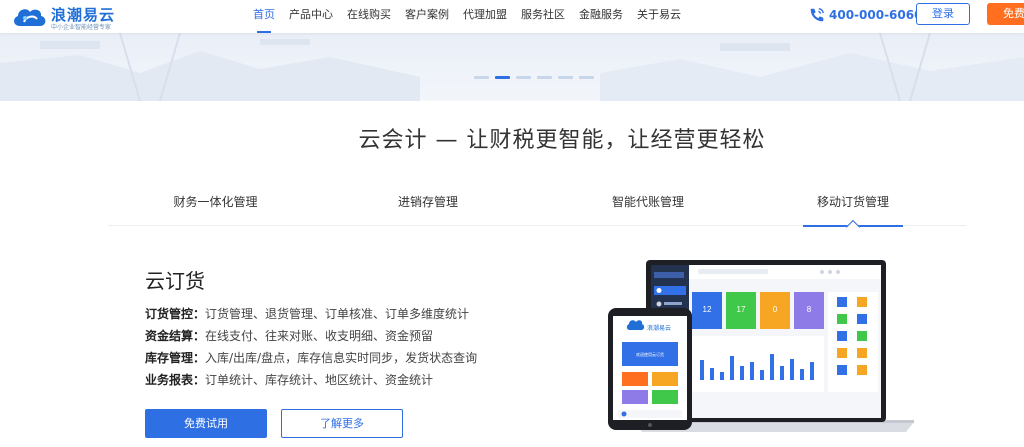 The height and width of the screenshot is (447, 1024). What do you see at coordinates (337, 314) in the screenshot?
I see `feature-text: 订货管理、退货管理、订单核准、订单多维度统计` at bounding box center [337, 314].